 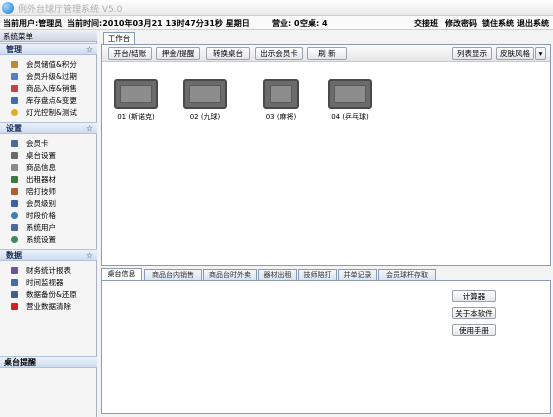 I want to click on list-view-button: 列表显示, so click(x=472, y=53).